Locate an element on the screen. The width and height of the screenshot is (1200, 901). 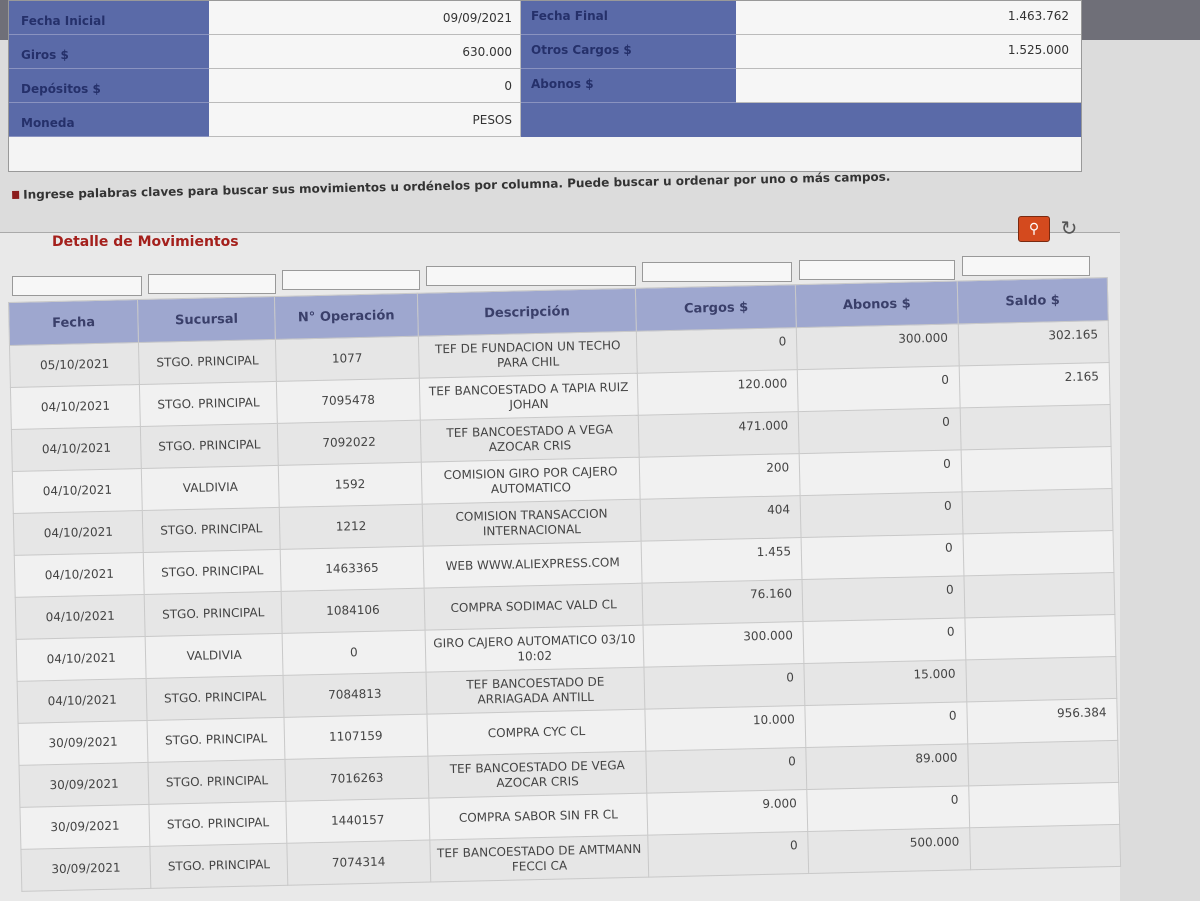
summary-value: 630.000 is located at coordinates (365, 52).